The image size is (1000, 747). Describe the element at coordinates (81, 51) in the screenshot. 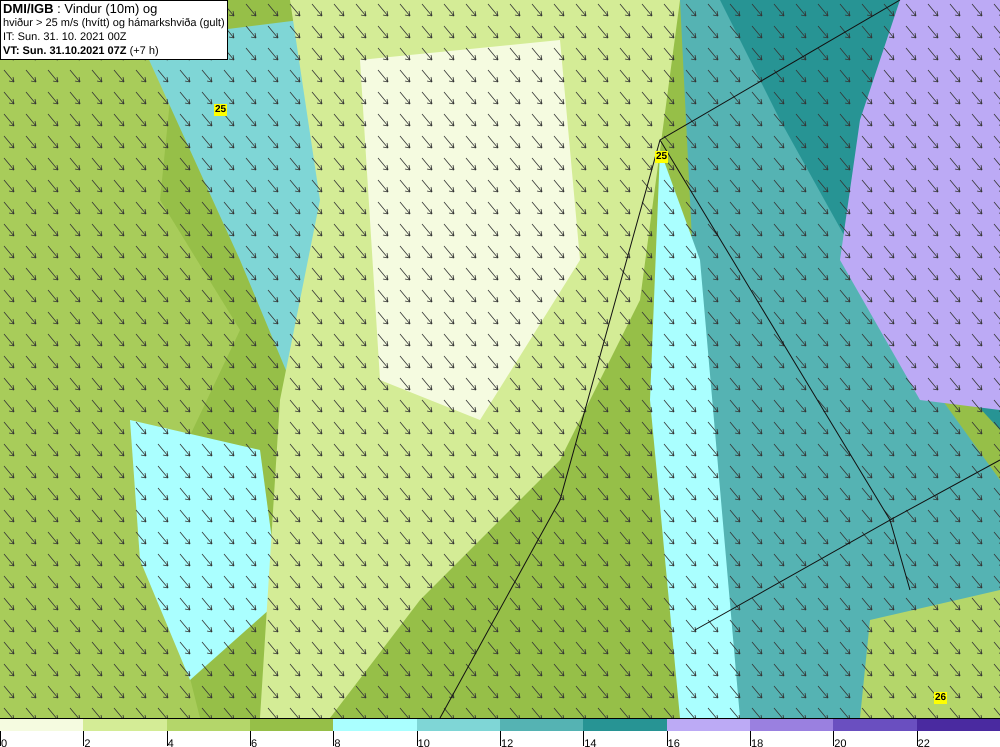

I see `title-line: VT: Sun. 31.10.2021 07Z (+7 h)` at that location.